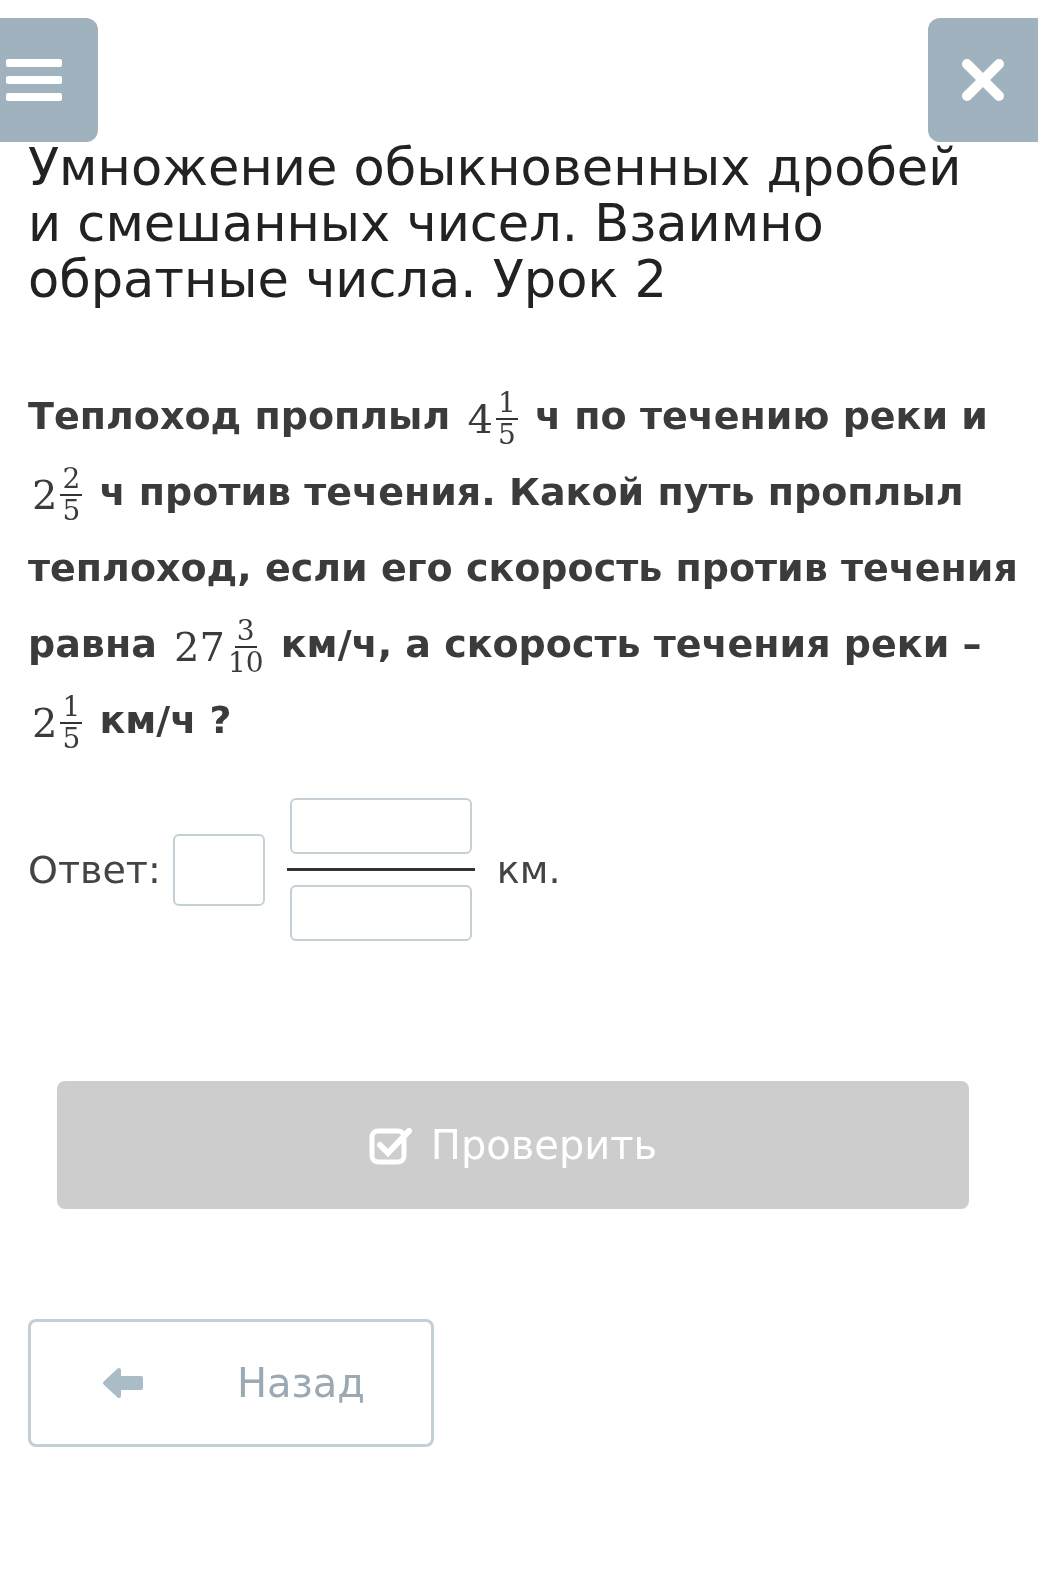  What do you see at coordinates (380, 826) in the screenshot?
I see `numerator-field` at bounding box center [380, 826].